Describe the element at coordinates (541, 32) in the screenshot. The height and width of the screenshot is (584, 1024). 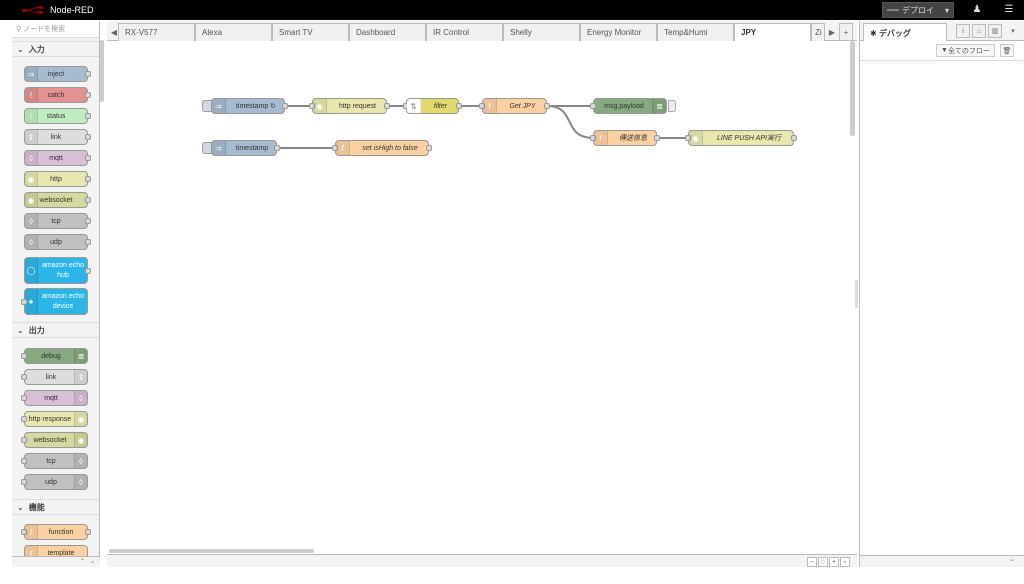
I see `tab-shelly: Shelly` at that location.